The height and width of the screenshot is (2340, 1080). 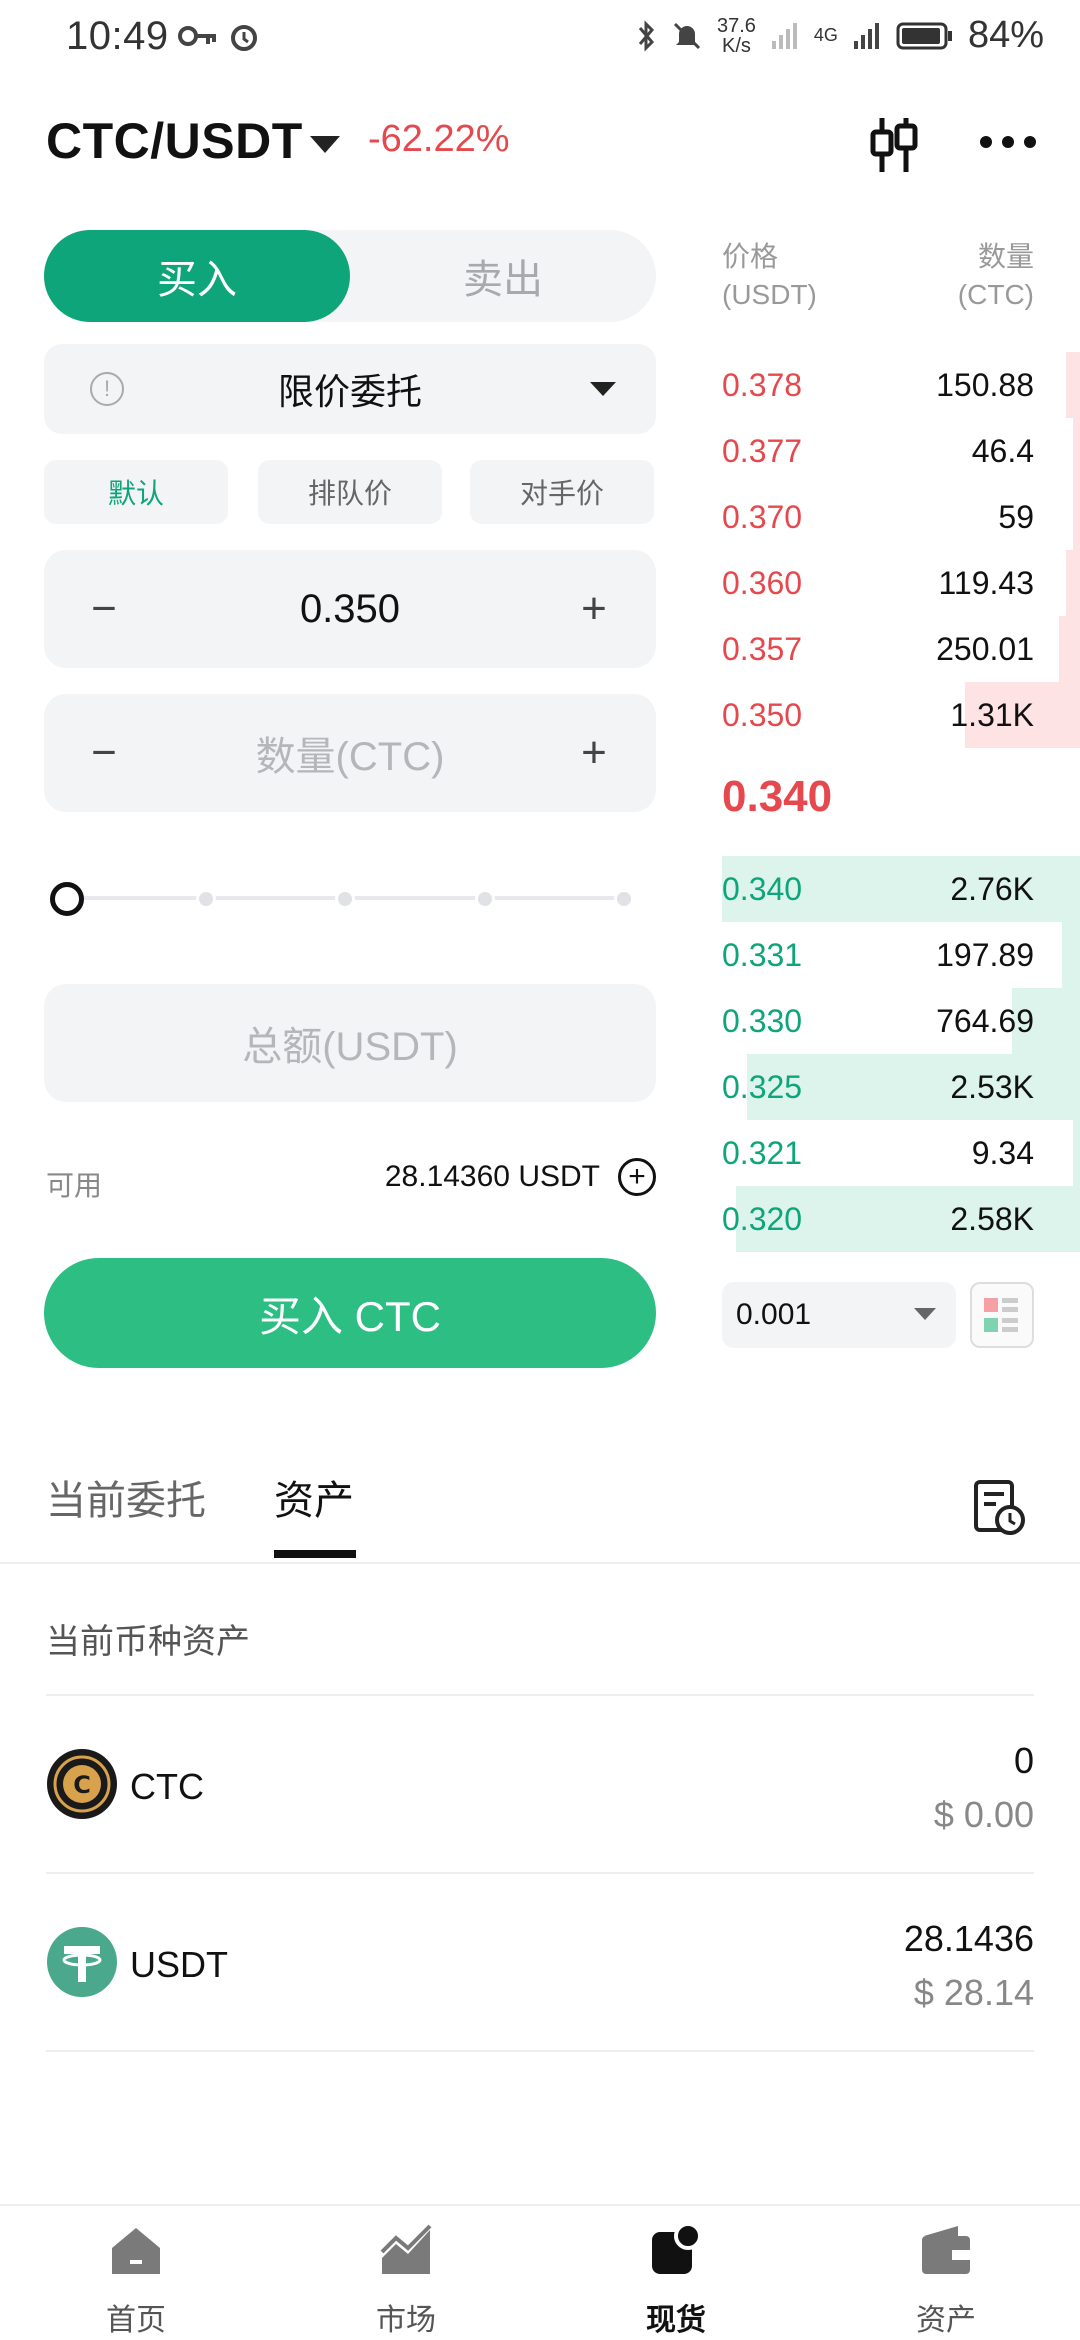 I want to click on wallet-icon, so click(x=946, y=2250).